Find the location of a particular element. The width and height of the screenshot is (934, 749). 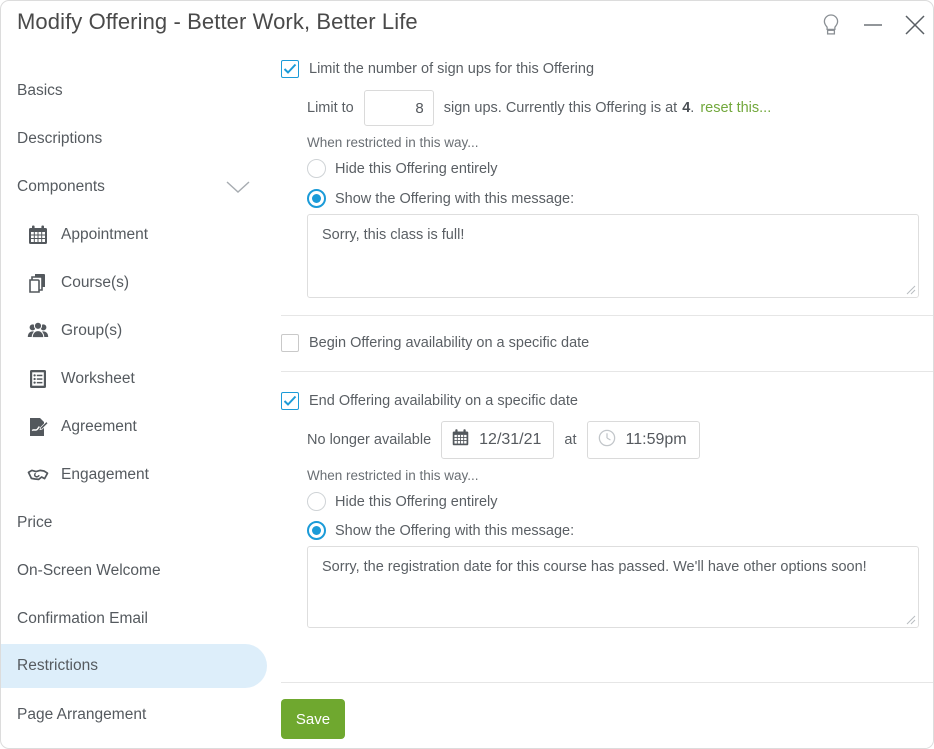

sidebar-item-agreement: Agreement is located at coordinates (134, 427).